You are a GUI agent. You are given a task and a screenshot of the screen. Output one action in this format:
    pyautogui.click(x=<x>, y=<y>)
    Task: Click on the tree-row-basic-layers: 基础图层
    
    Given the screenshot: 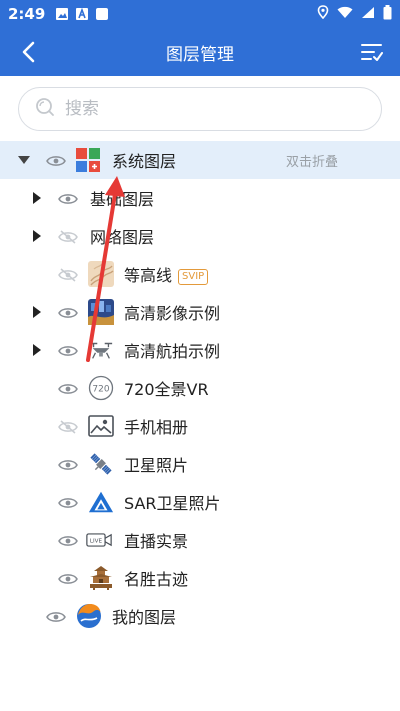 What is the action you would take?
    pyautogui.click(x=200, y=198)
    